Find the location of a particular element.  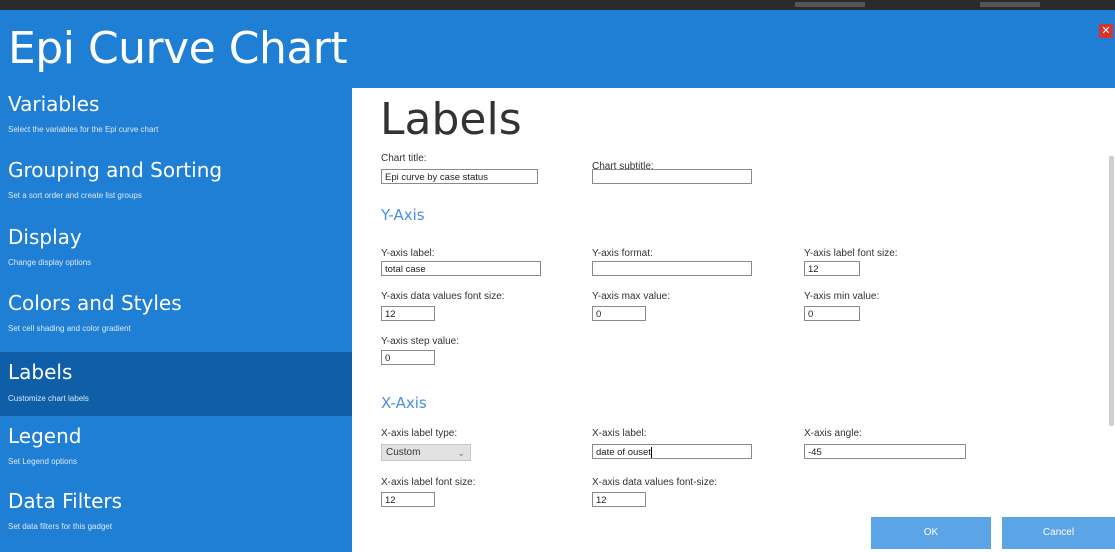

x-axis-heading: X-Axis is located at coordinates (404, 403).